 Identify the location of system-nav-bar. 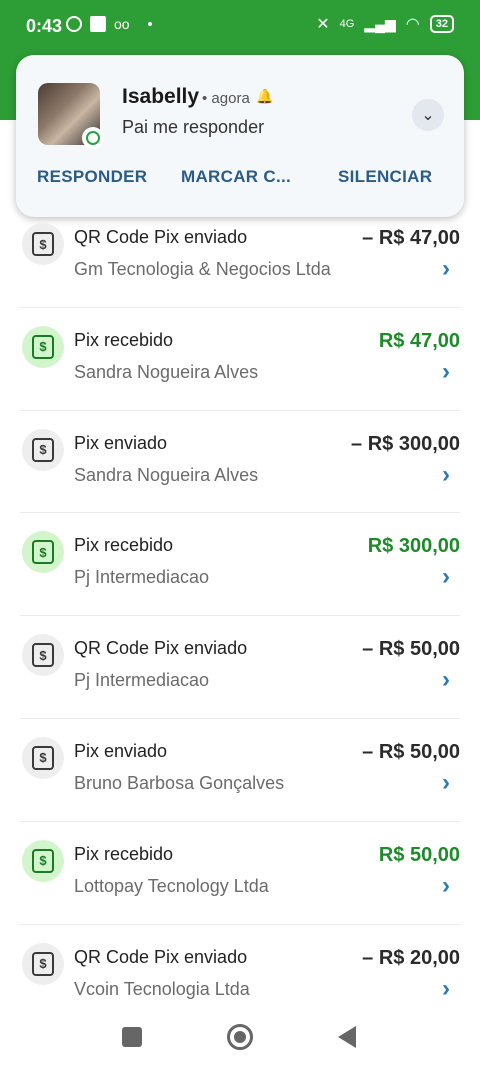
(240, 1034).